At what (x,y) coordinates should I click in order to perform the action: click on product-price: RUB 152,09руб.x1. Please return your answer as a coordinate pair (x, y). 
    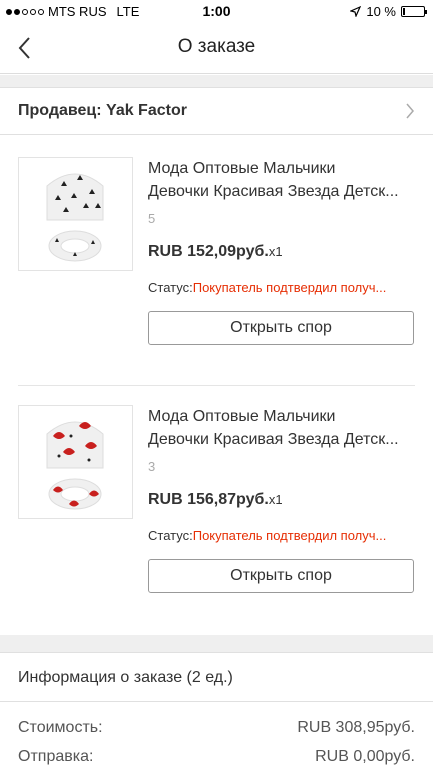
    Looking at the image, I should click on (215, 252).